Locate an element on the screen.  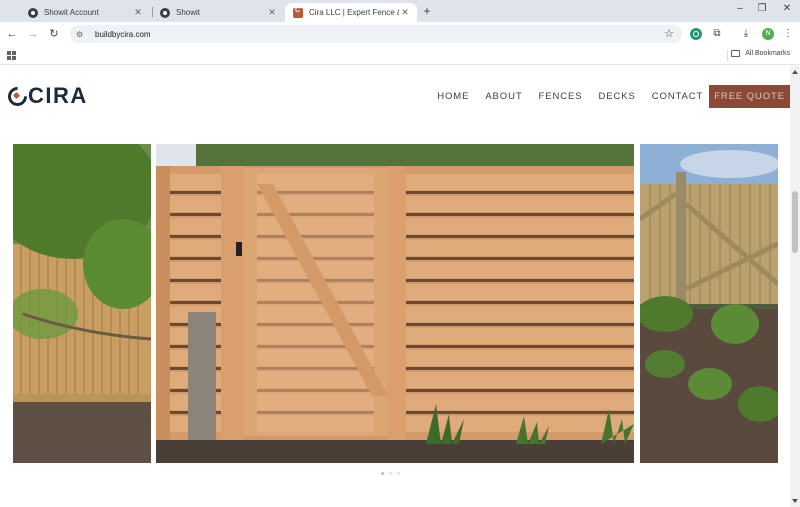
fence-left-photo is located at coordinates (82, 303).